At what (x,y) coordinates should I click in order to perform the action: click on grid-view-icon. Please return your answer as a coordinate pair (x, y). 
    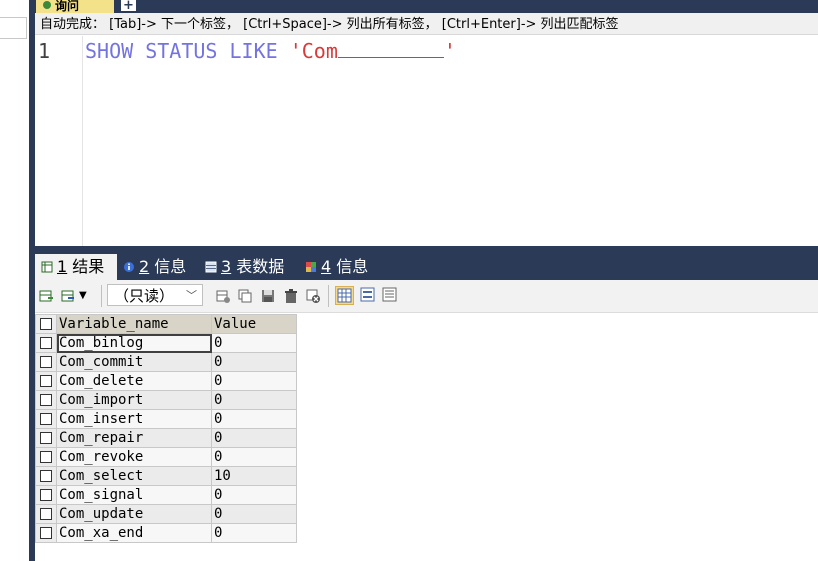
    Looking at the image, I should click on (344, 295).